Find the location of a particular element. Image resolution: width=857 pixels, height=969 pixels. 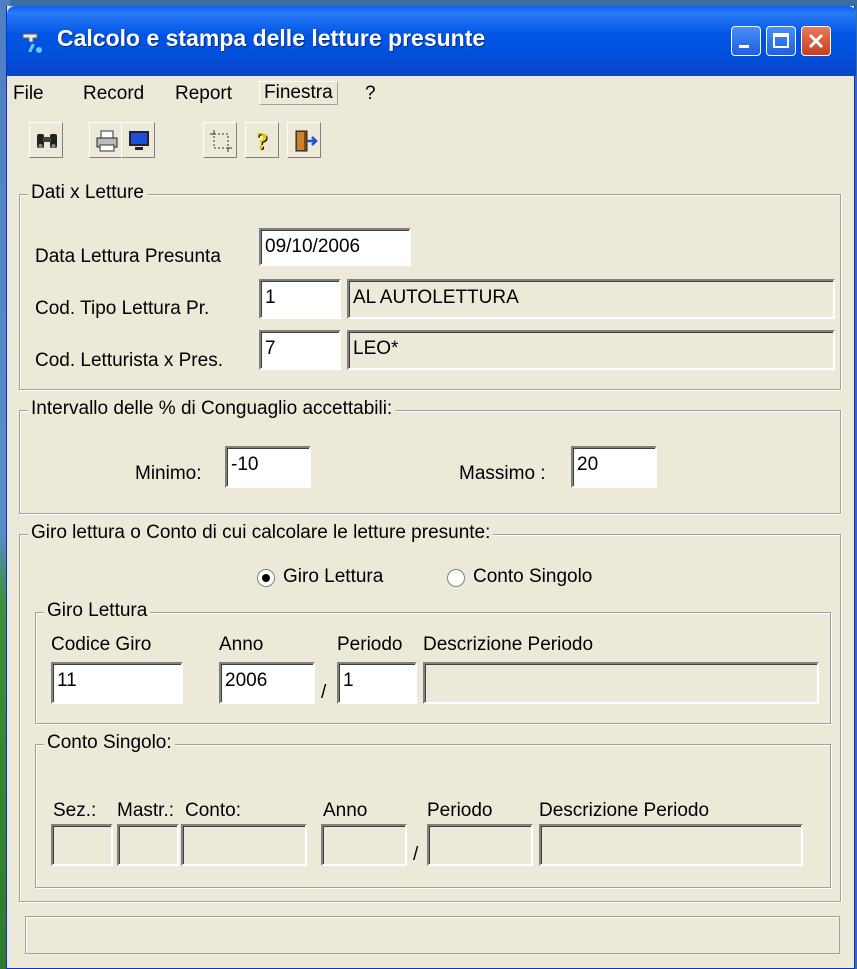

giro-periodo-label: Periodo is located at coordinates (370, 644).